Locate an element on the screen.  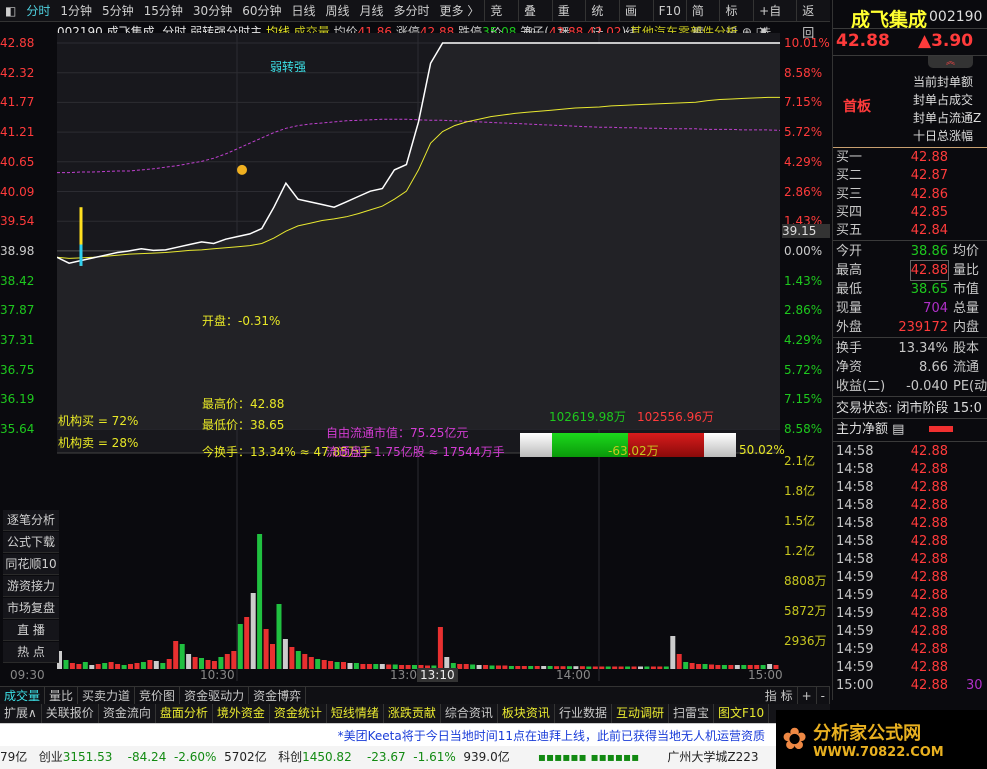
period-tab: 1分钟 is located at coordinates (76, 10).